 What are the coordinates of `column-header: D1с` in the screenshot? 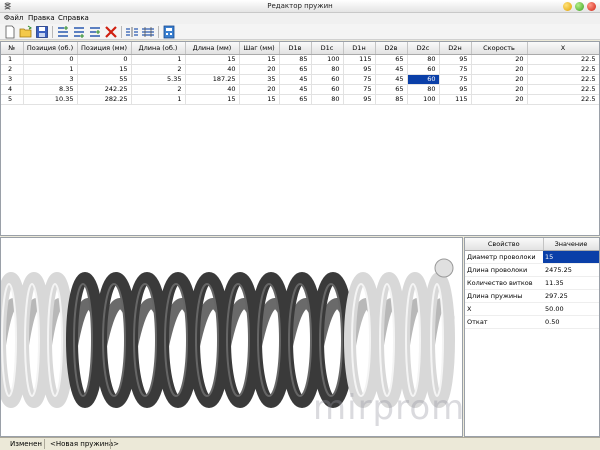 It's located at (327, 48).